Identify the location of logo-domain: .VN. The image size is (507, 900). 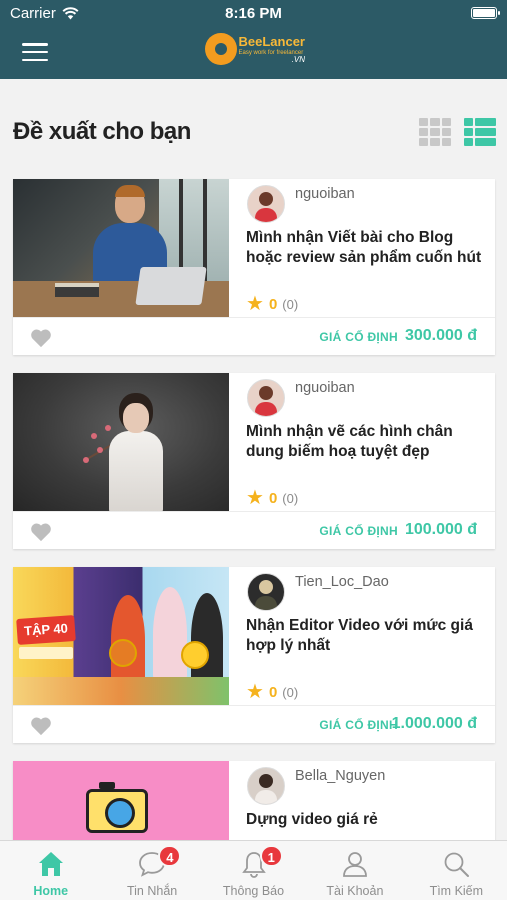
(298, 59).